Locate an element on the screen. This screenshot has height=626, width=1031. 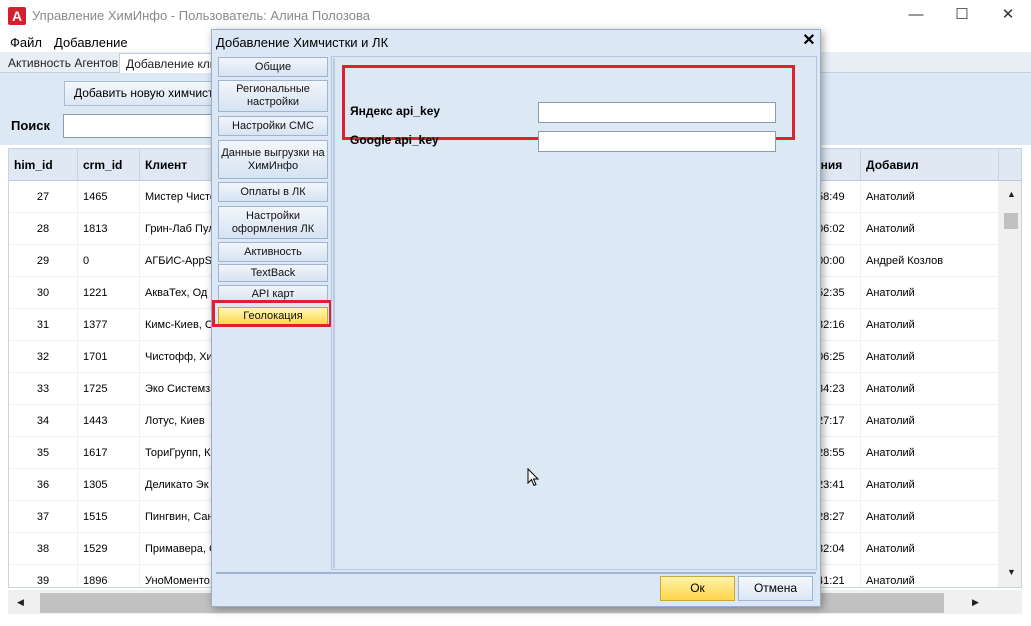
vertical-scroll-thumb is located at coordinates (1011, 221).